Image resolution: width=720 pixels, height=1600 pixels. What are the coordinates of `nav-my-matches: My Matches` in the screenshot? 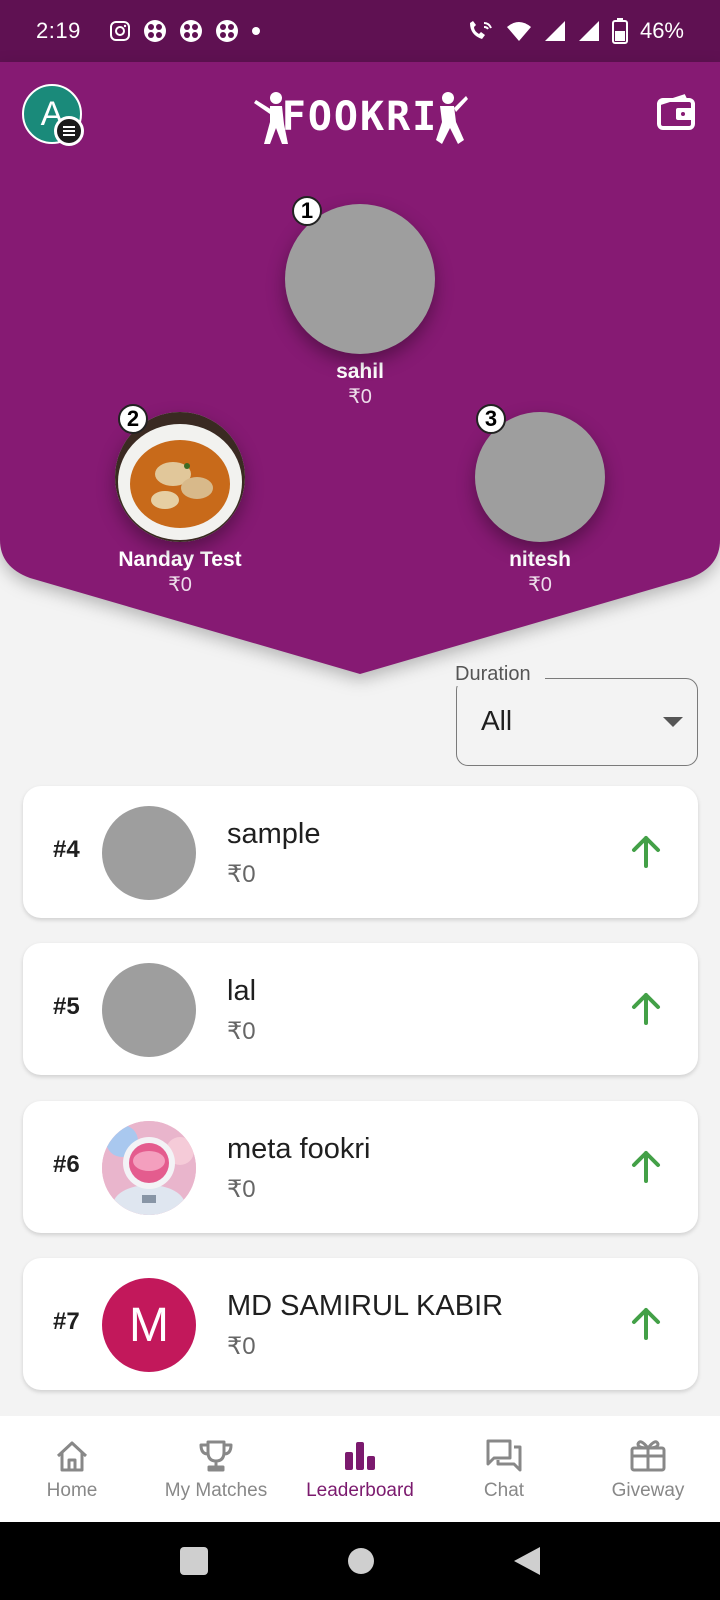 It's located at (216, 1469).